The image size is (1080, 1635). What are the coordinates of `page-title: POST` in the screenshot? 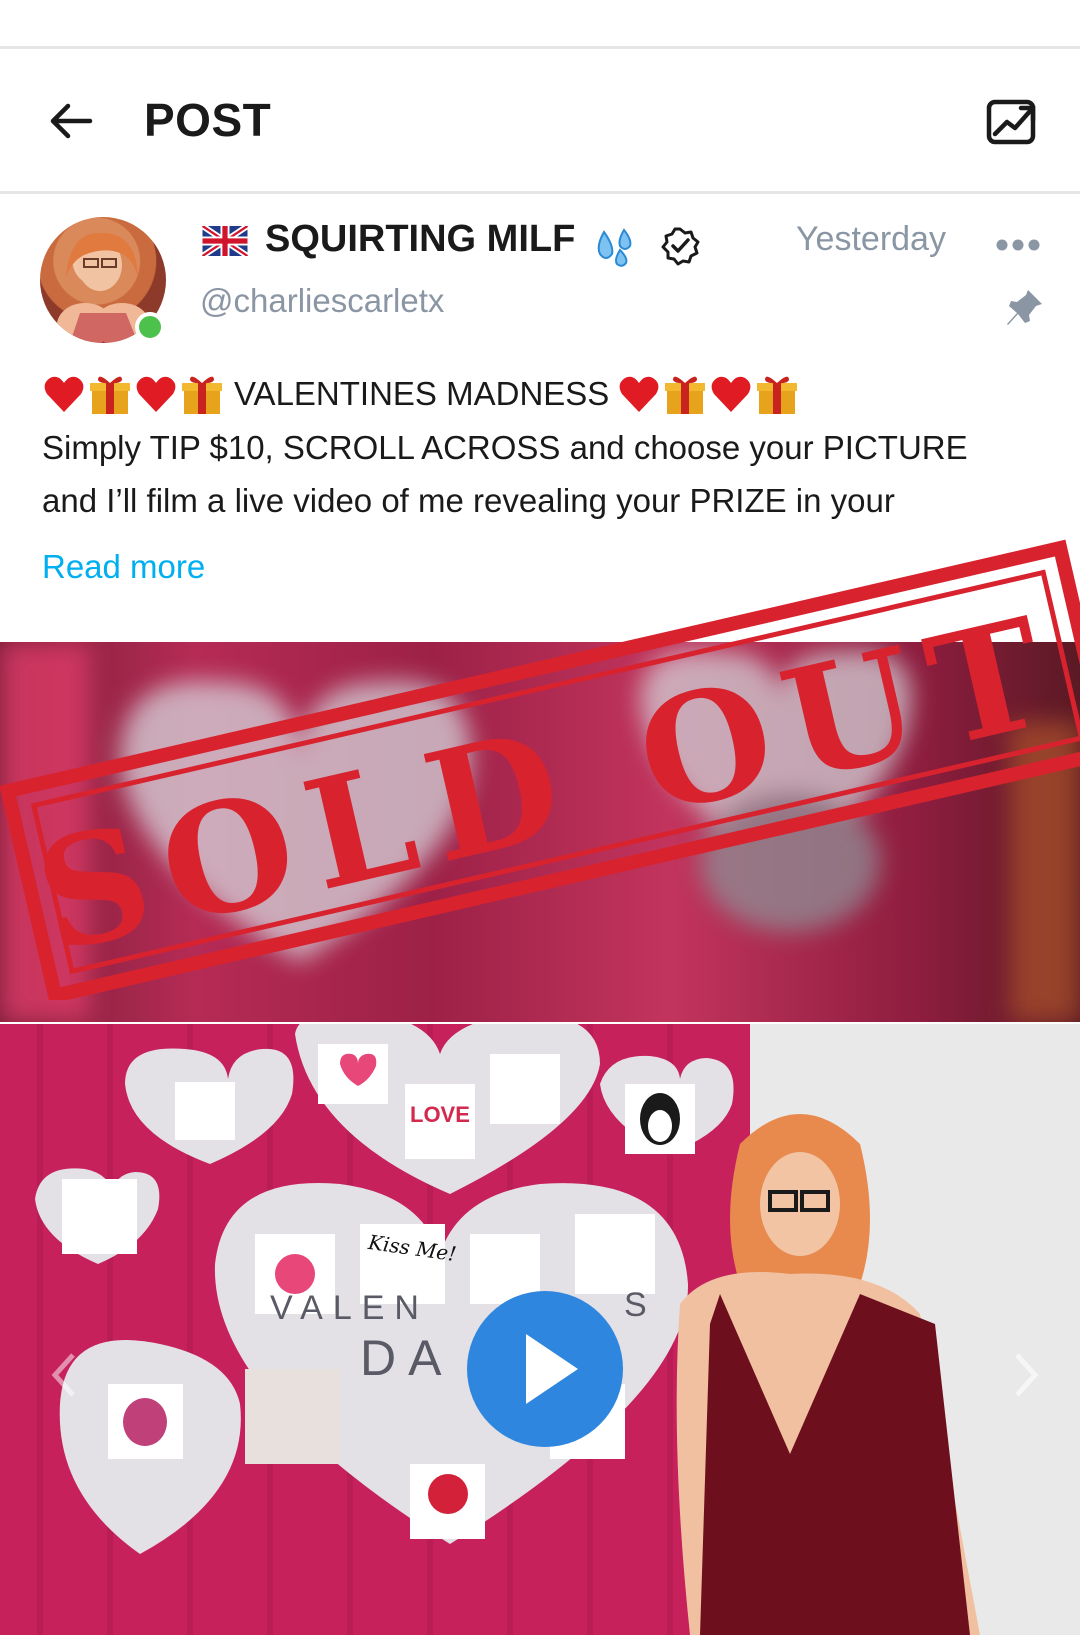 It's located at (208, 120).